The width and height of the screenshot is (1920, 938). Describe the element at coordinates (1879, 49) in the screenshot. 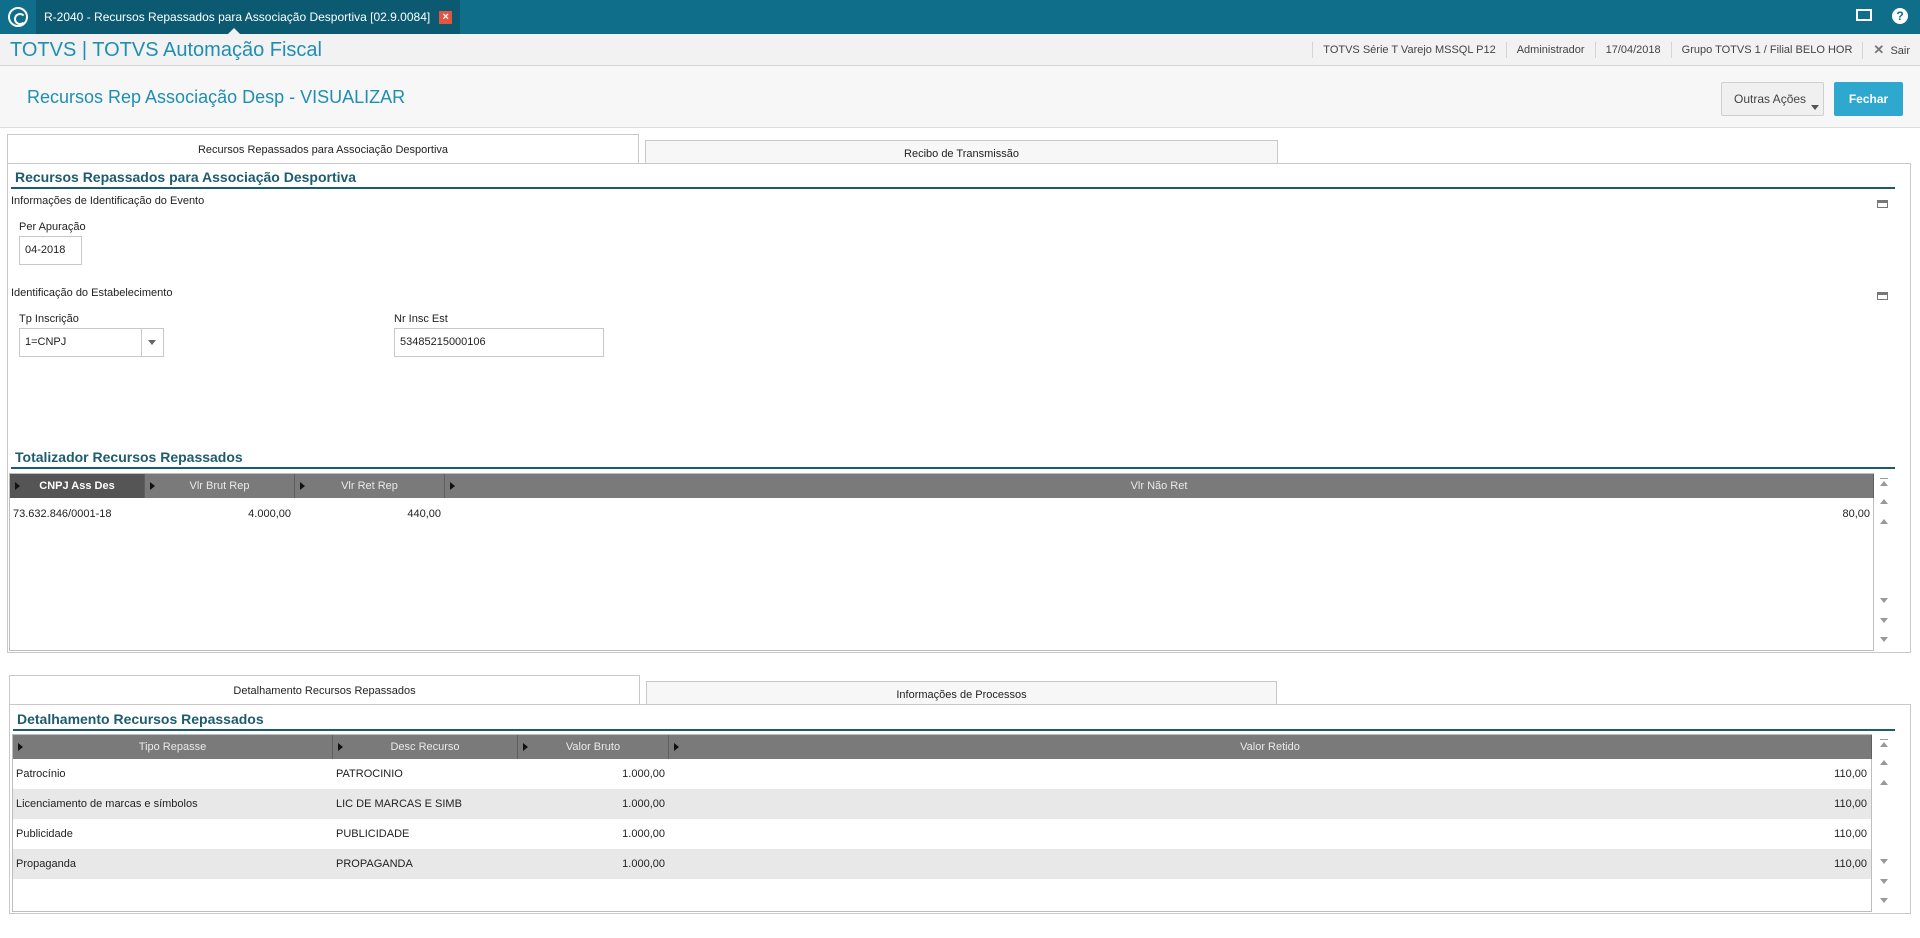

I see `close-icon: ✕` at that location.